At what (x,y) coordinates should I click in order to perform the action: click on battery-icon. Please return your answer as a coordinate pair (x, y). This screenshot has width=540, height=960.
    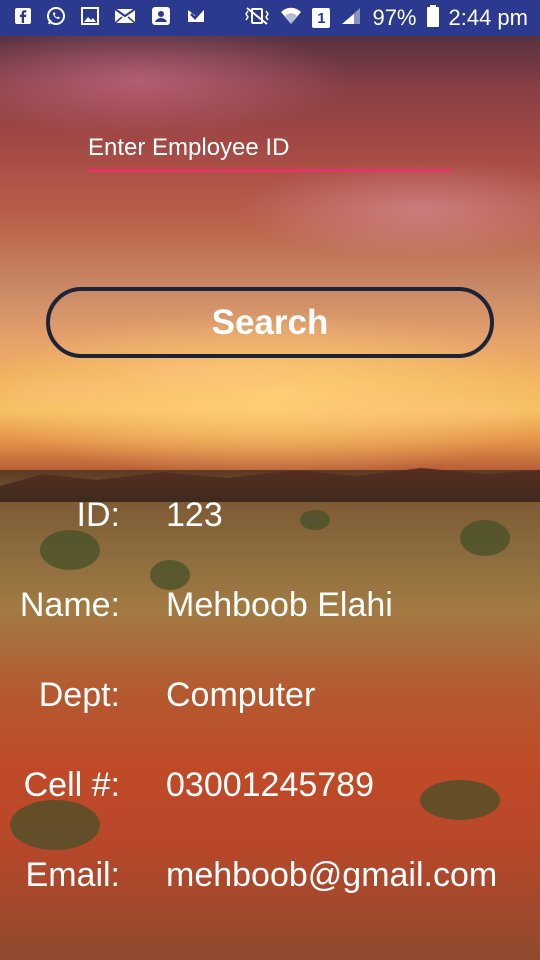
    Looking at the image, I should click on (432, 18).